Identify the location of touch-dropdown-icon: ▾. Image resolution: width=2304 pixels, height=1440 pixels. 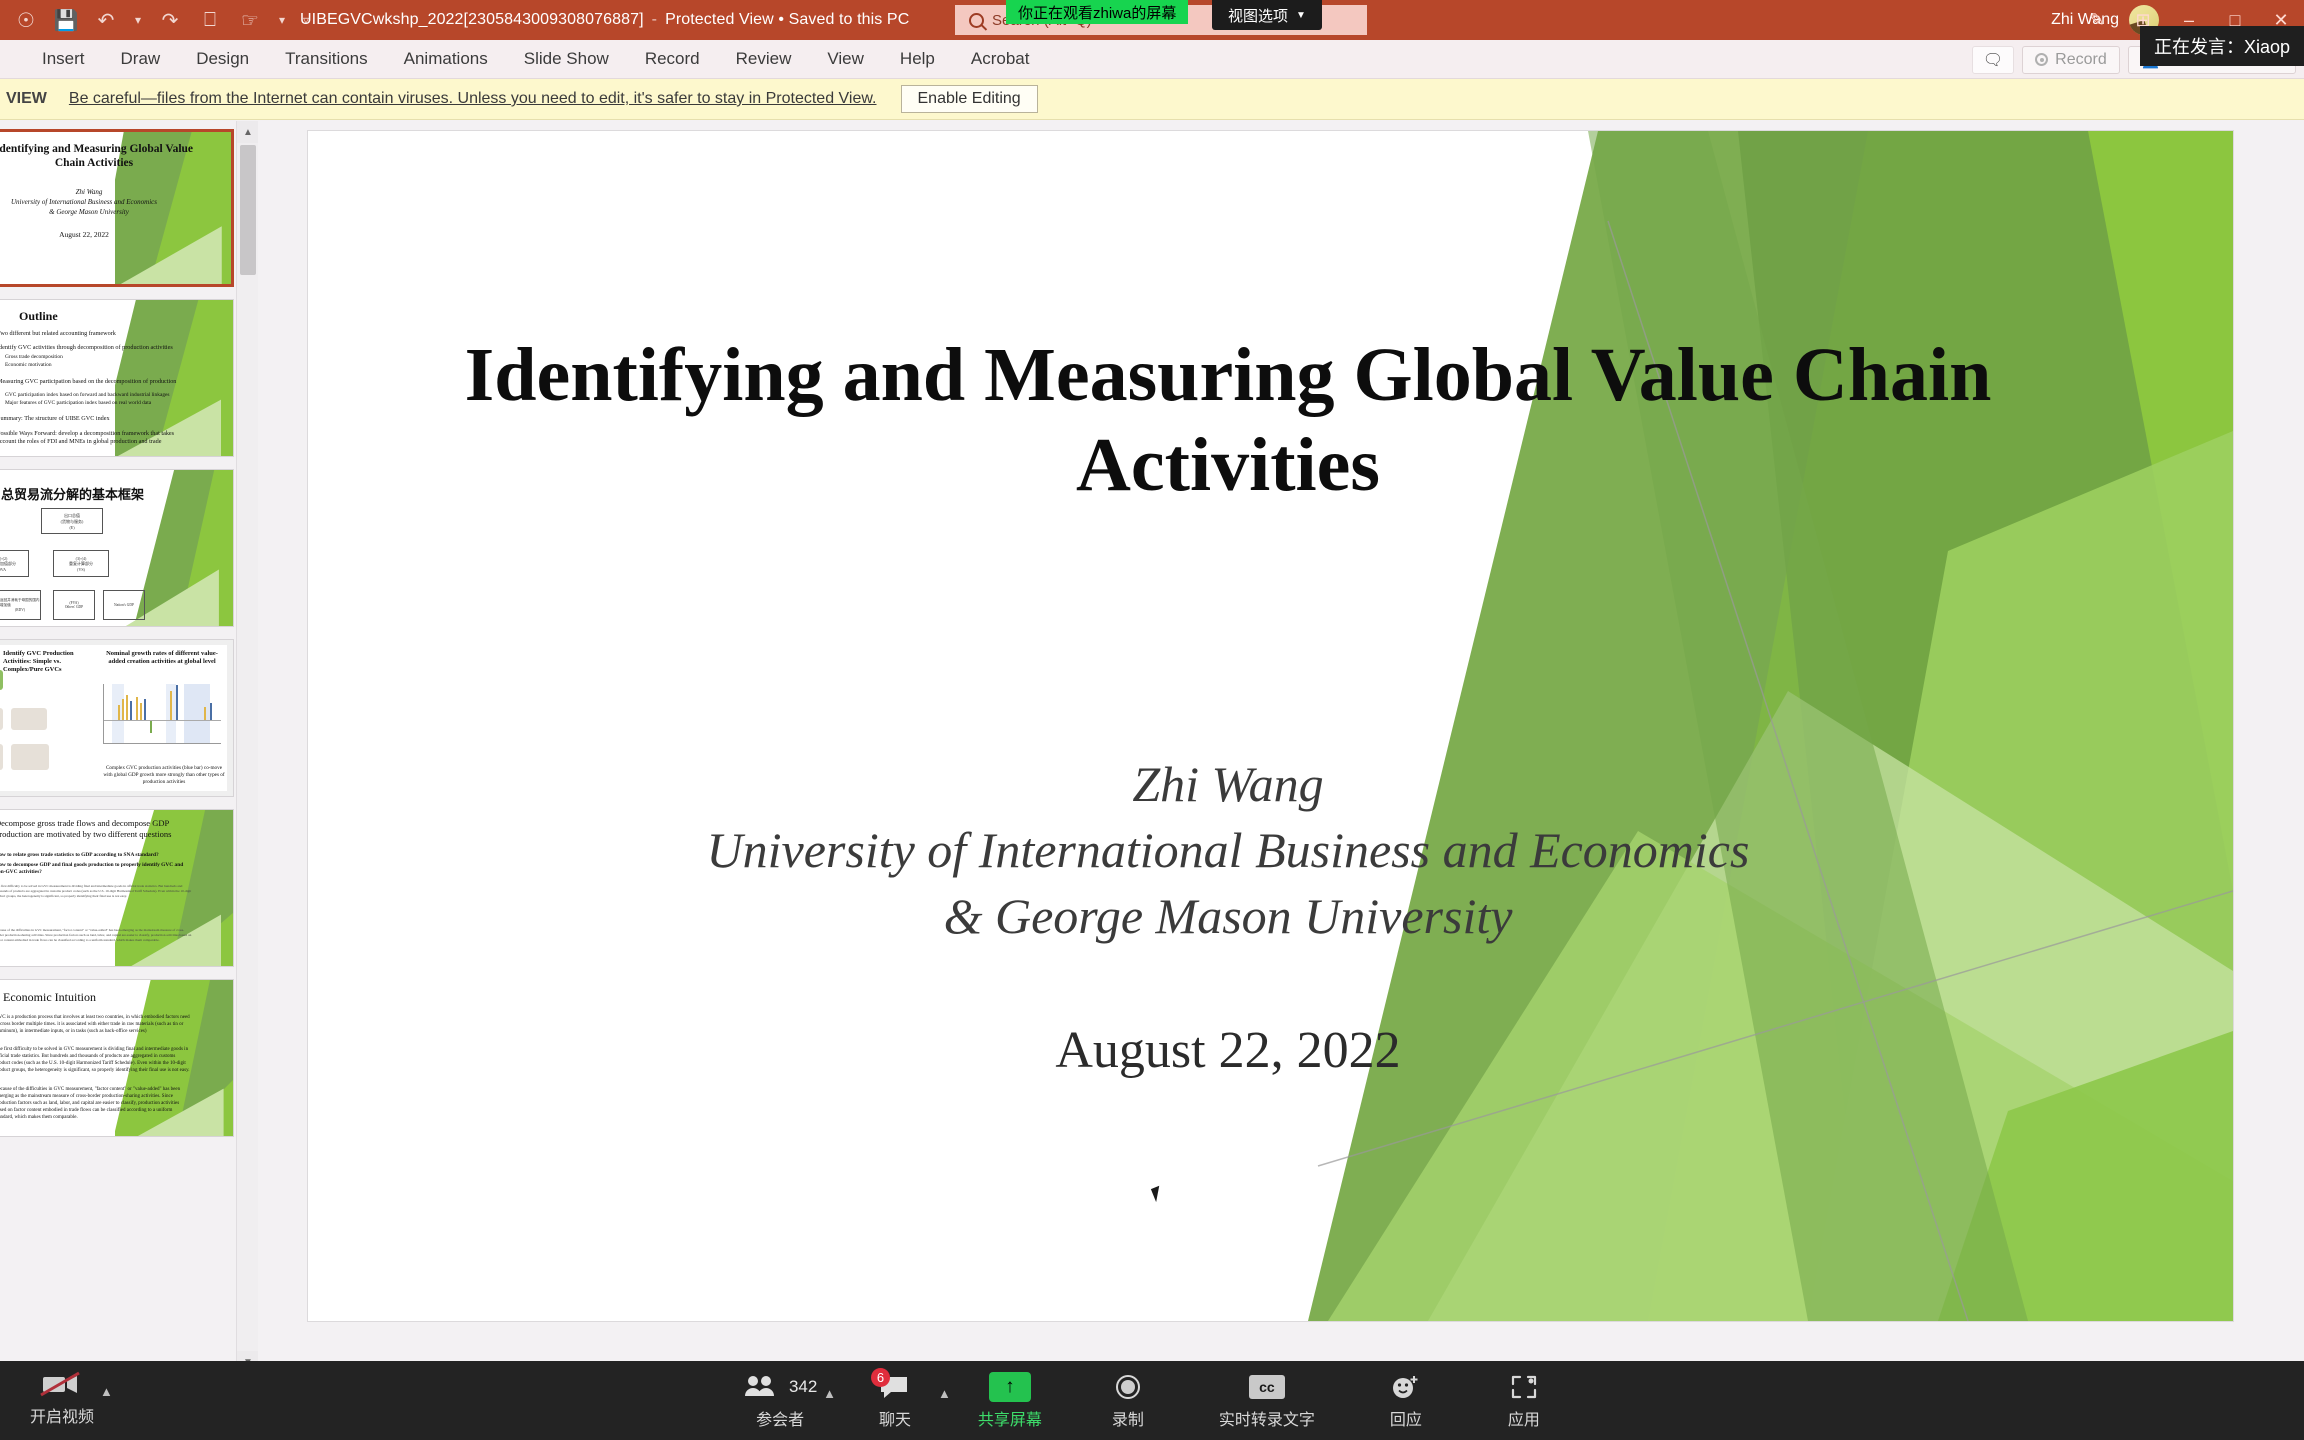
(282, 20).